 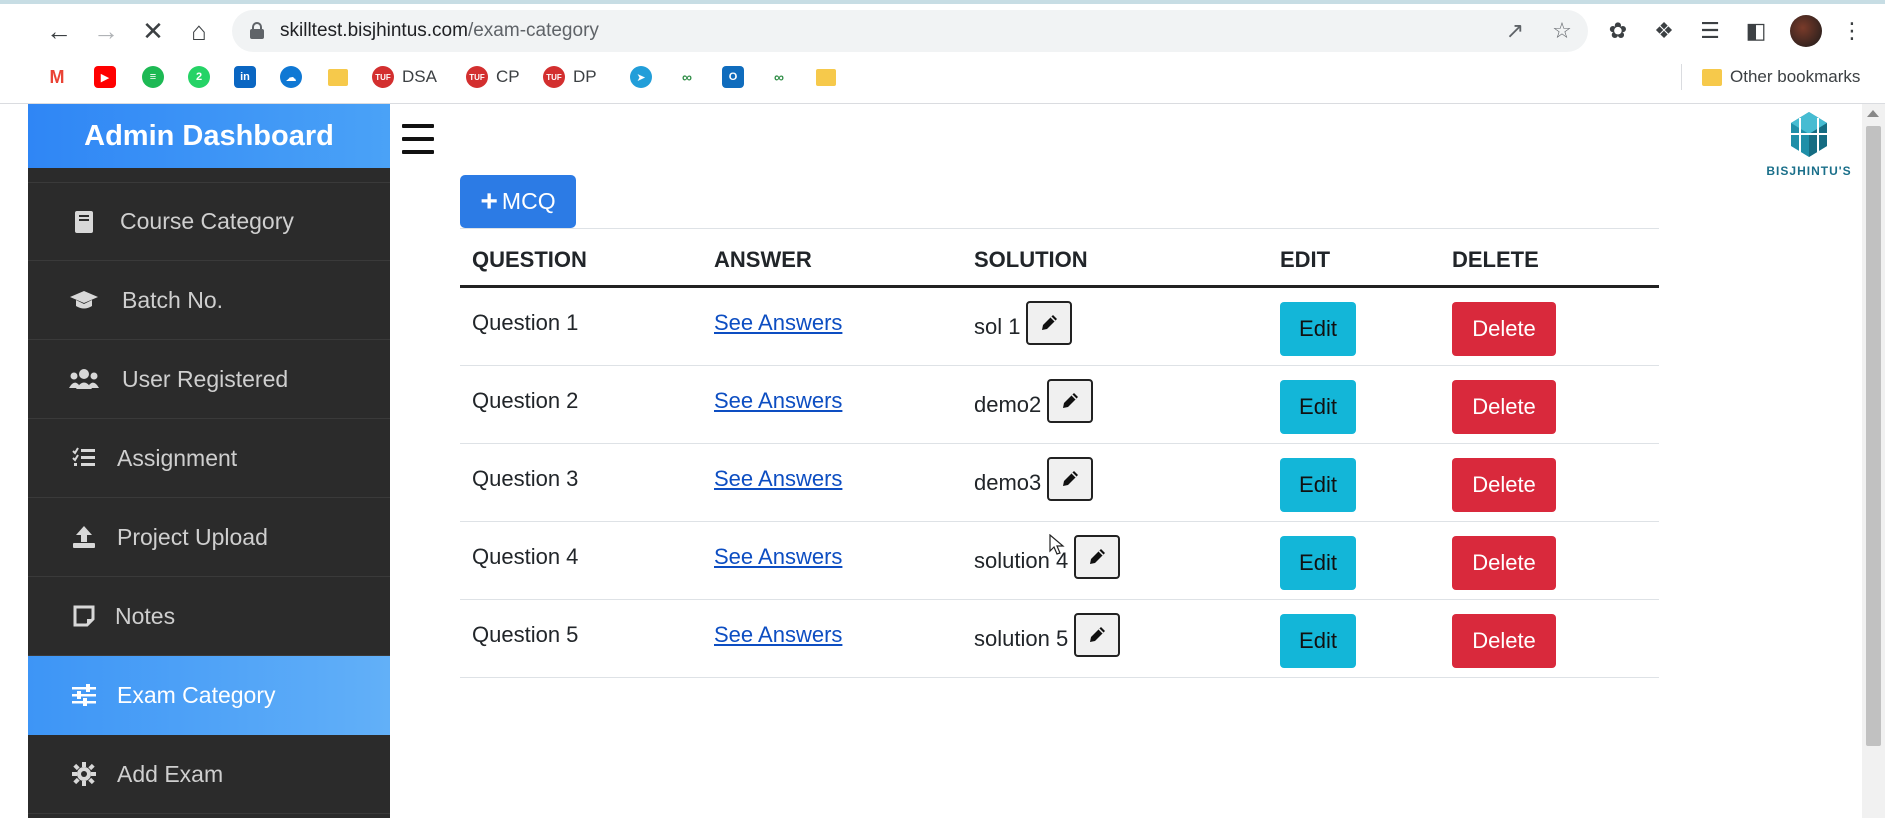 I want to click on bookmarks-separator, so click(x=1681, y=77).